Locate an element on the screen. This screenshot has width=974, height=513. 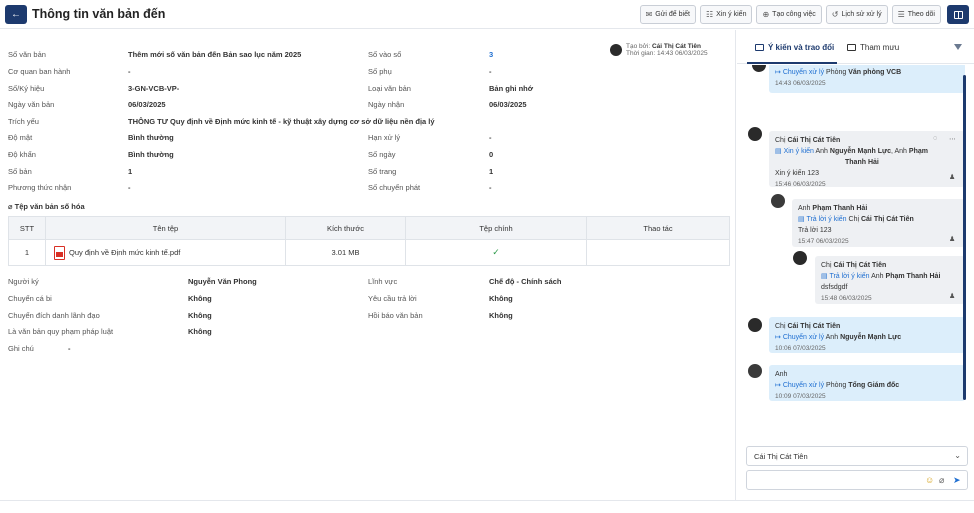
value-chuyen-dich-danh: Không is located at coordinates (200, 315).